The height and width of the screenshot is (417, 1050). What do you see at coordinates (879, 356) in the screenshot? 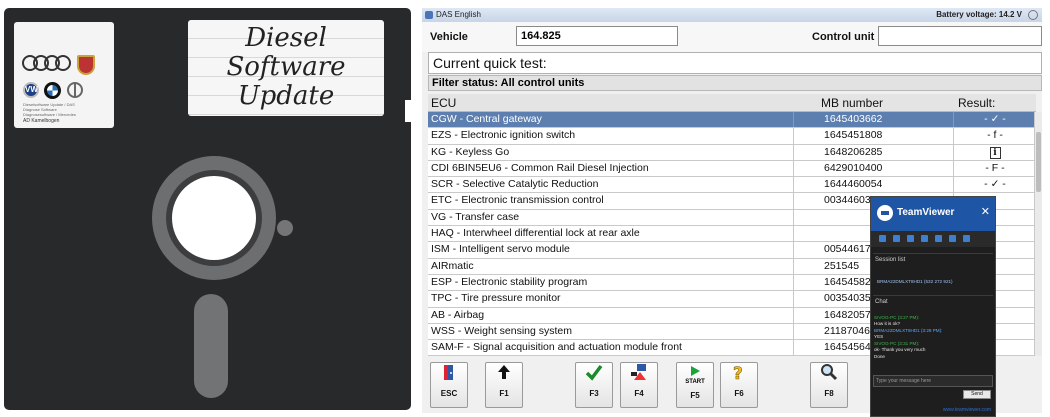
I see `chat-message: Done` at bounding box center [879, 356].